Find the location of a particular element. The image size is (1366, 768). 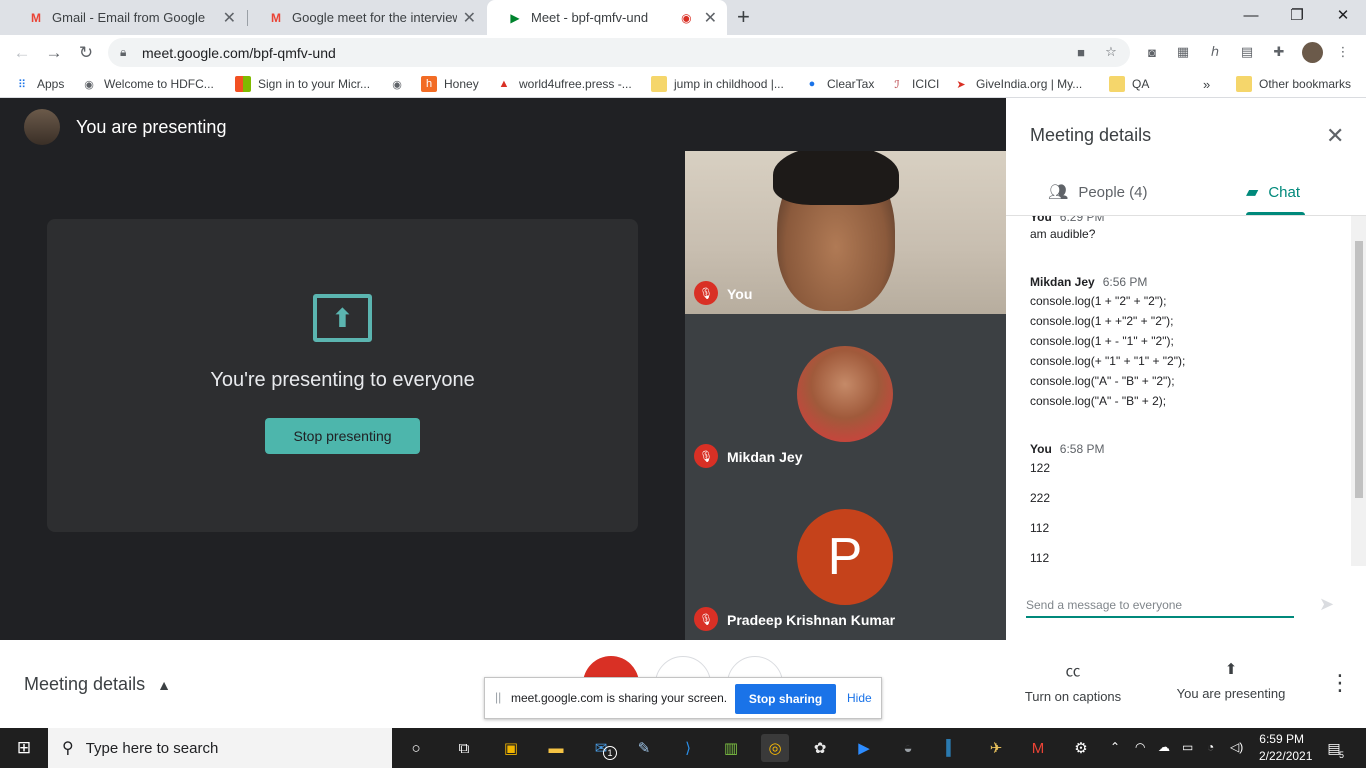

network-icon: ◠ is located at coordinates (1140, 747).